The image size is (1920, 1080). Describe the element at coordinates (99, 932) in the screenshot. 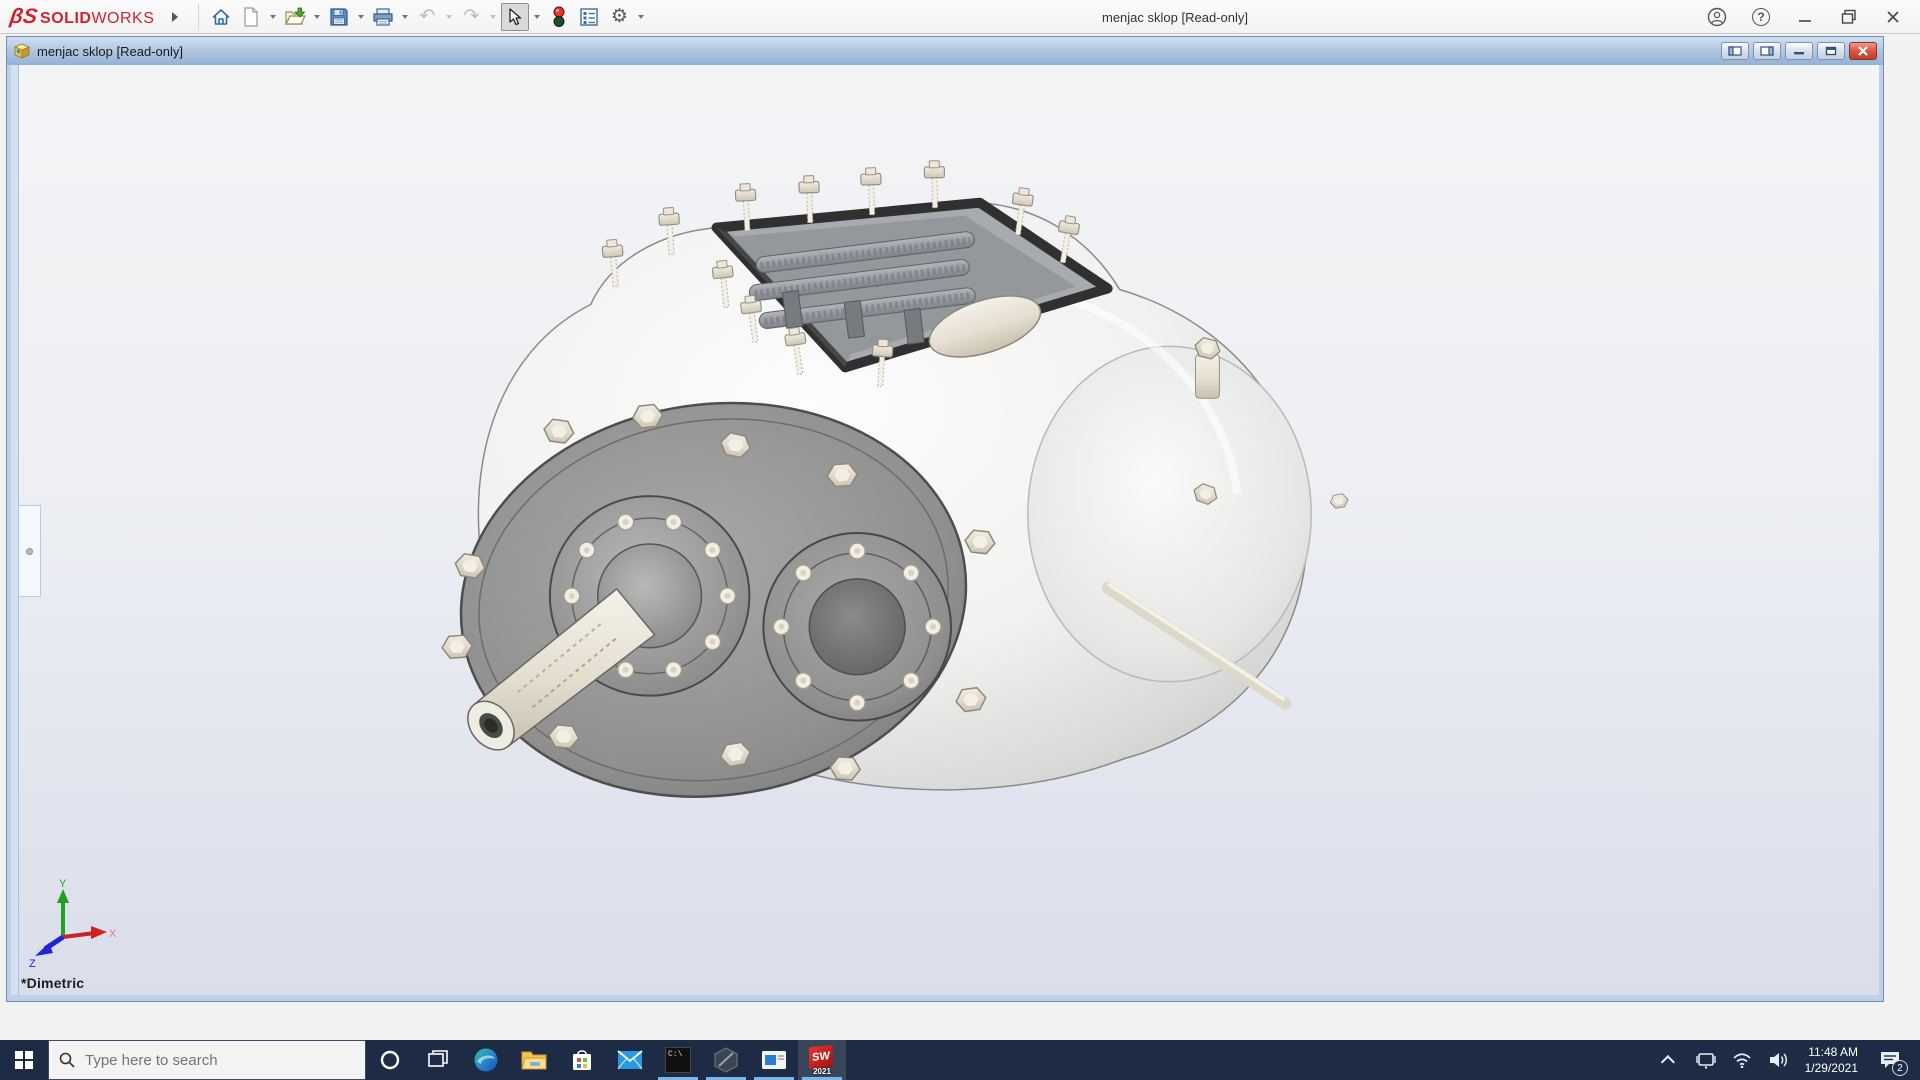

I see `x-axis-arrow` at that location.